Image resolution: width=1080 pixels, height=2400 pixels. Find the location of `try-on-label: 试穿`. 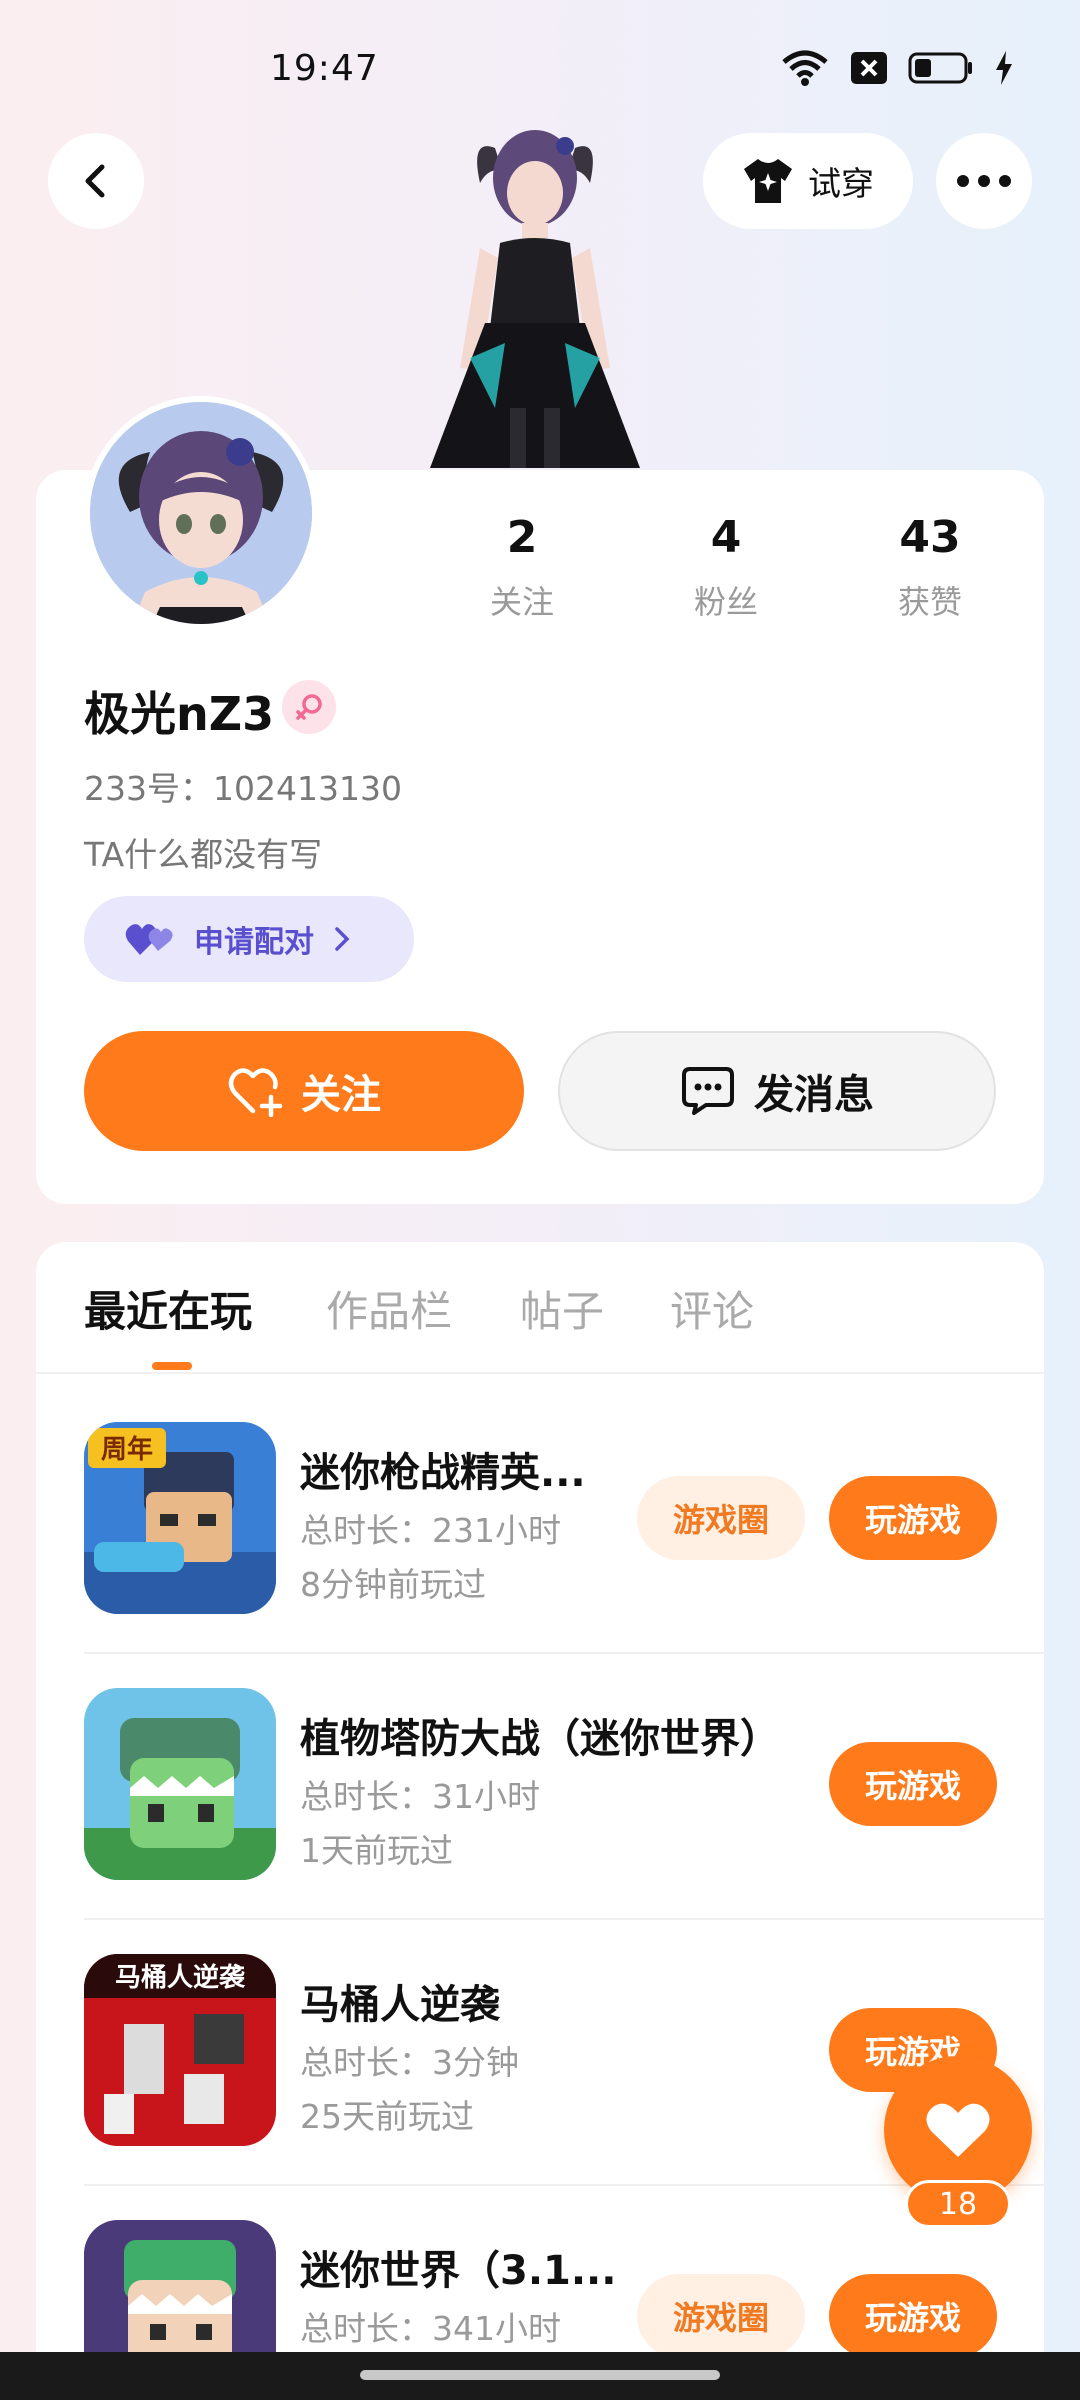

try-on-label: 试穿 is located at coordinates (841, 183).